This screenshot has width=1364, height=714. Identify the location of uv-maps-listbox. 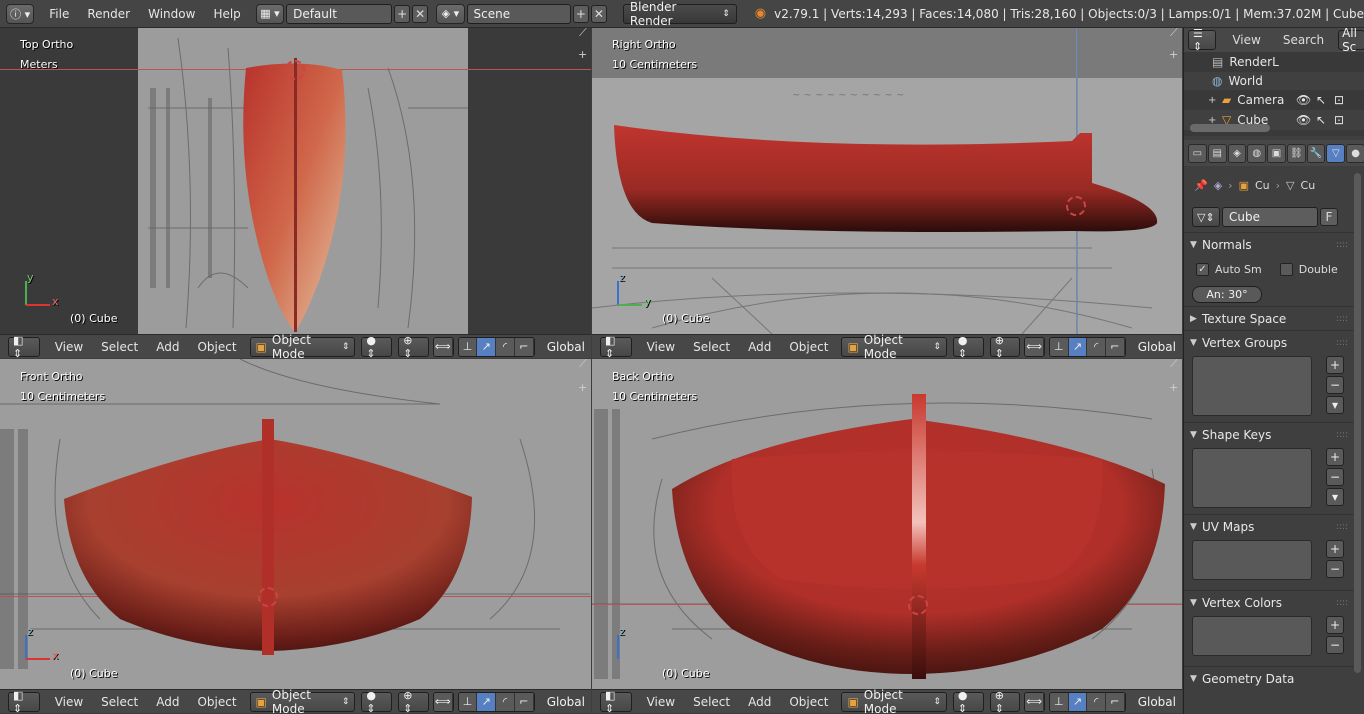
(1252, 560).